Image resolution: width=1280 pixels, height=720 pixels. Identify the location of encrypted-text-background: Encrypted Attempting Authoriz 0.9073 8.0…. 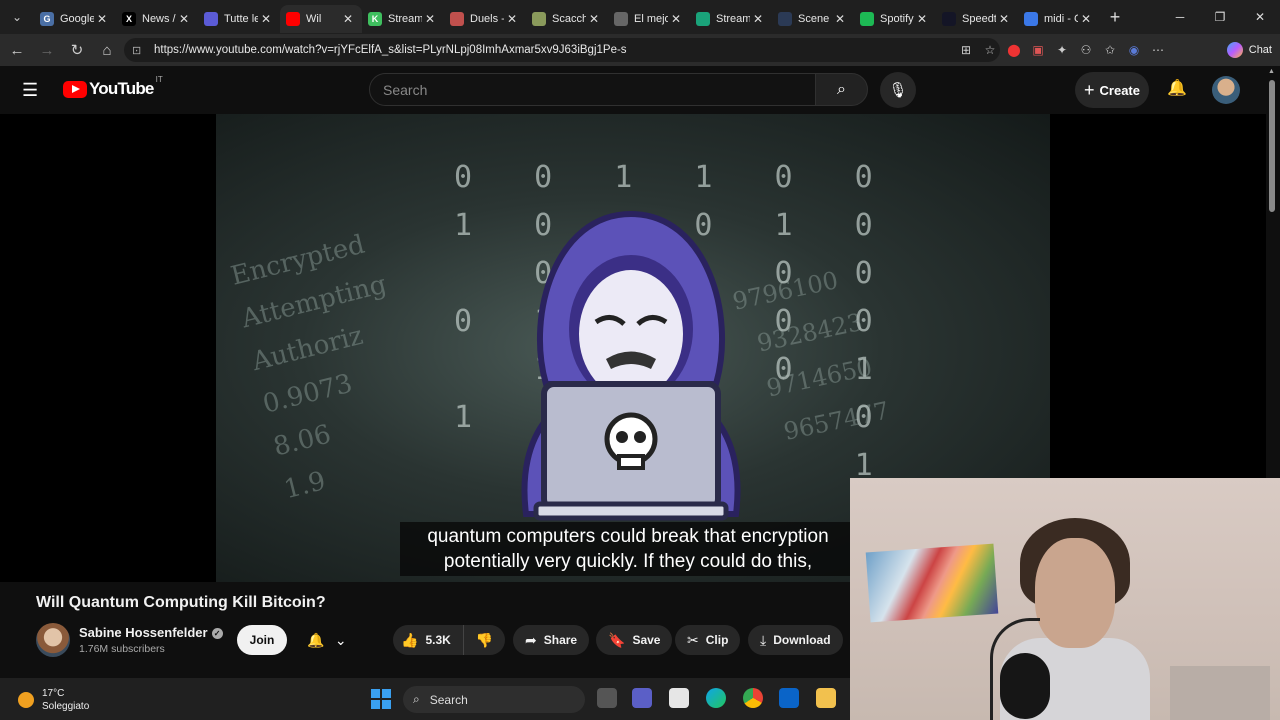
(308, 367).